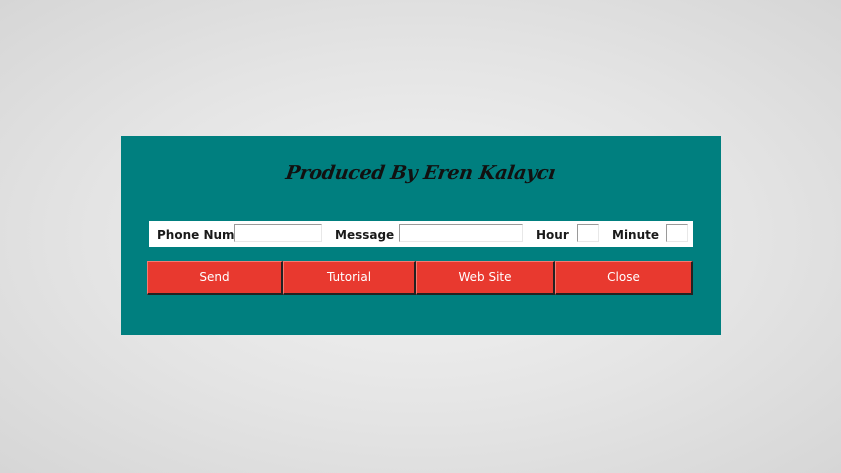 The image size is (841, 473). I want to click on web-site-button: Web Site, so click(485, 278).